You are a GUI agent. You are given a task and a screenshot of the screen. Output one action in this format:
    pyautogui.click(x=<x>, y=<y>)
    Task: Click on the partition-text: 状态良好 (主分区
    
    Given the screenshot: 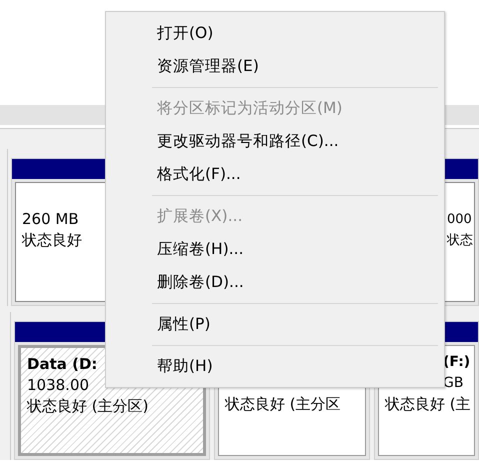 What is the action you would take?
    pyautogui.click(x=283, y=404)
    